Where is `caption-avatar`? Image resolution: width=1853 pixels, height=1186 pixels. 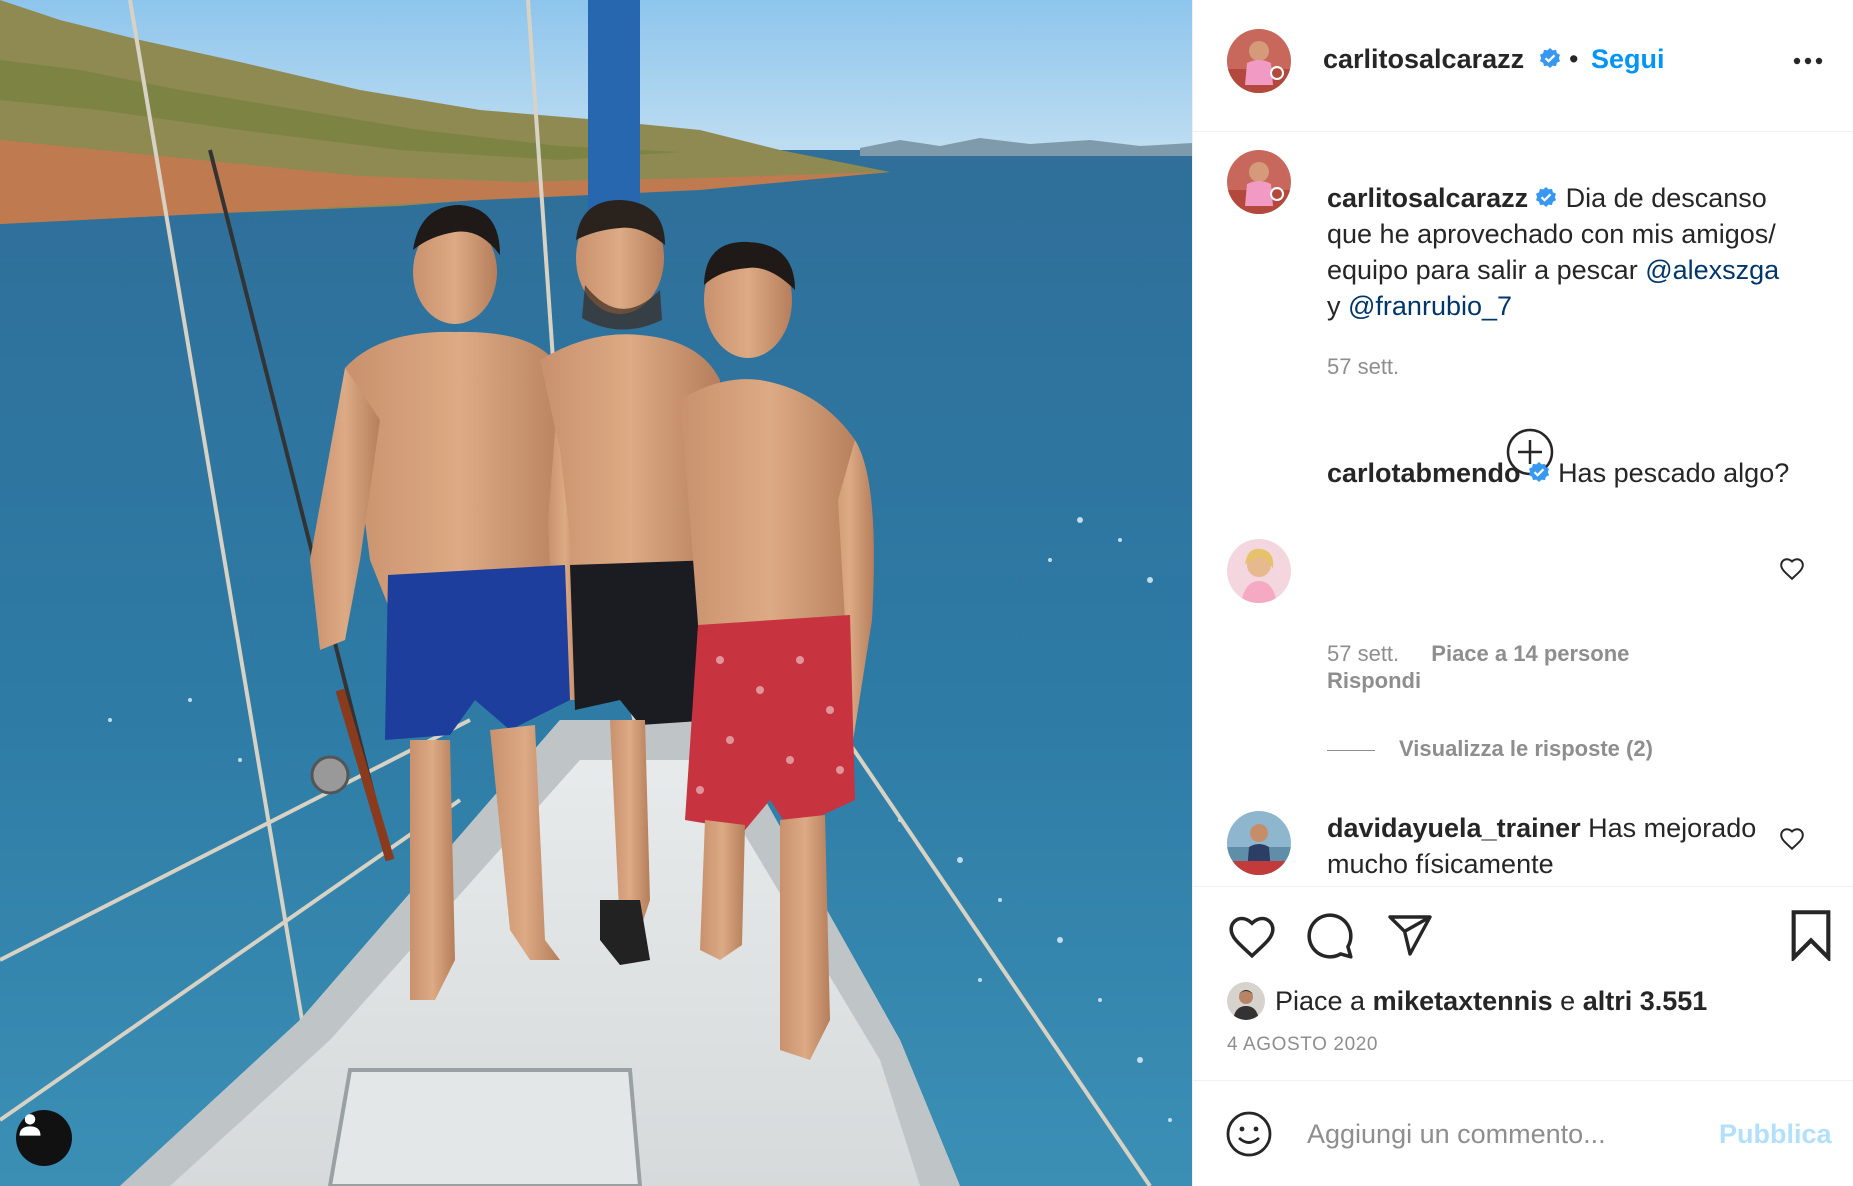 caption-avatar is located at coordinates (1259, 182).